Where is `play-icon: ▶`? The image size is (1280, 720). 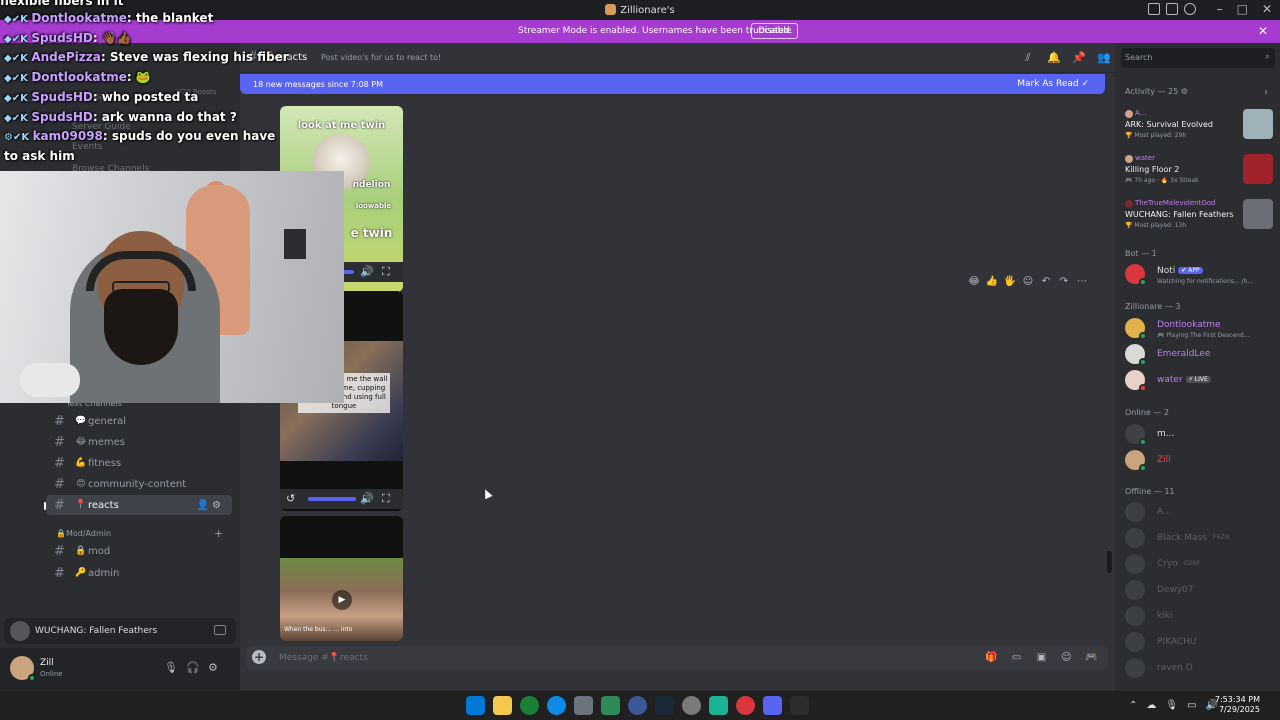
play-icon: ▶ is located at coordinates (342, 600).